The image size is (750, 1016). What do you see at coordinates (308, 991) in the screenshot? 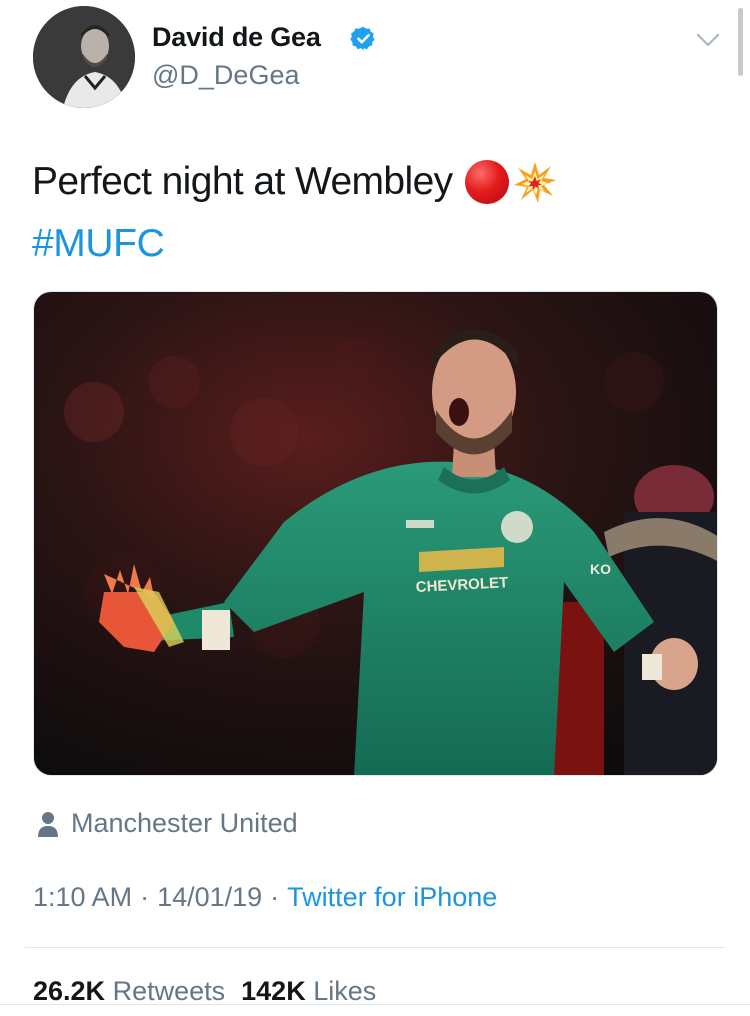
I see `likes-stat: 142K Likes` at bounding box center [308, 991].